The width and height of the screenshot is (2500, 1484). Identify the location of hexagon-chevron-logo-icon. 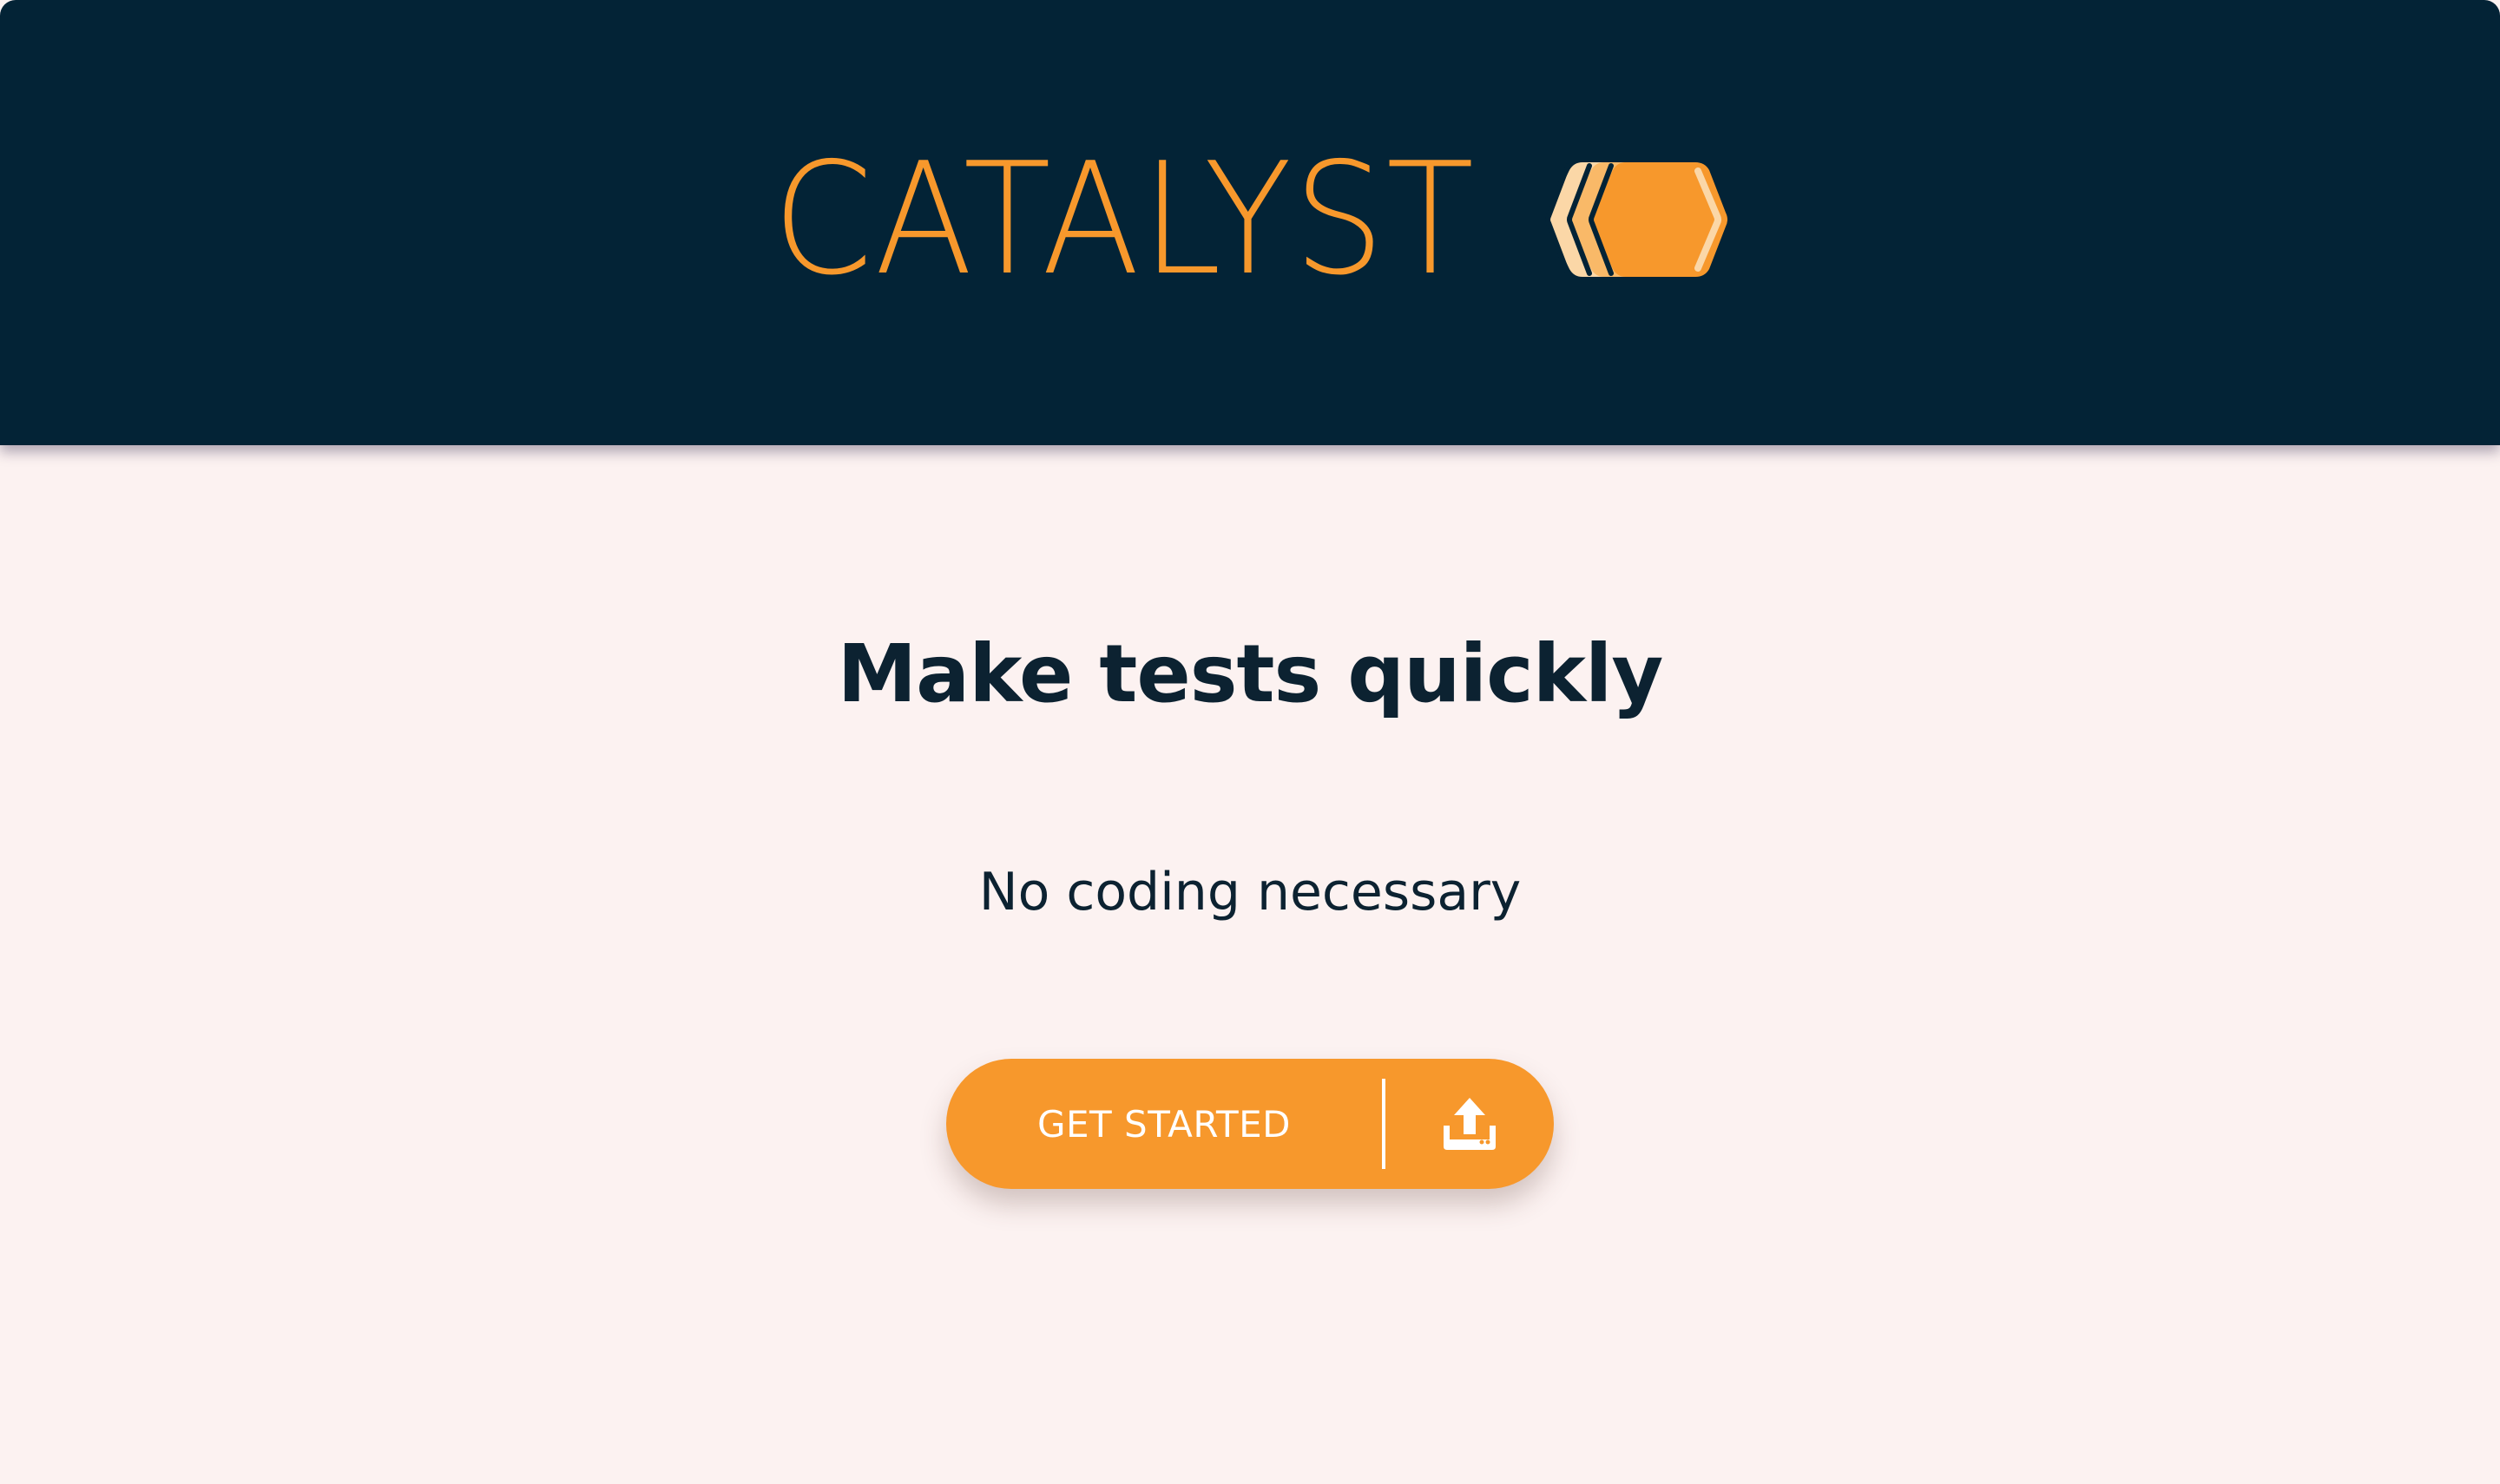
(1636, 219).